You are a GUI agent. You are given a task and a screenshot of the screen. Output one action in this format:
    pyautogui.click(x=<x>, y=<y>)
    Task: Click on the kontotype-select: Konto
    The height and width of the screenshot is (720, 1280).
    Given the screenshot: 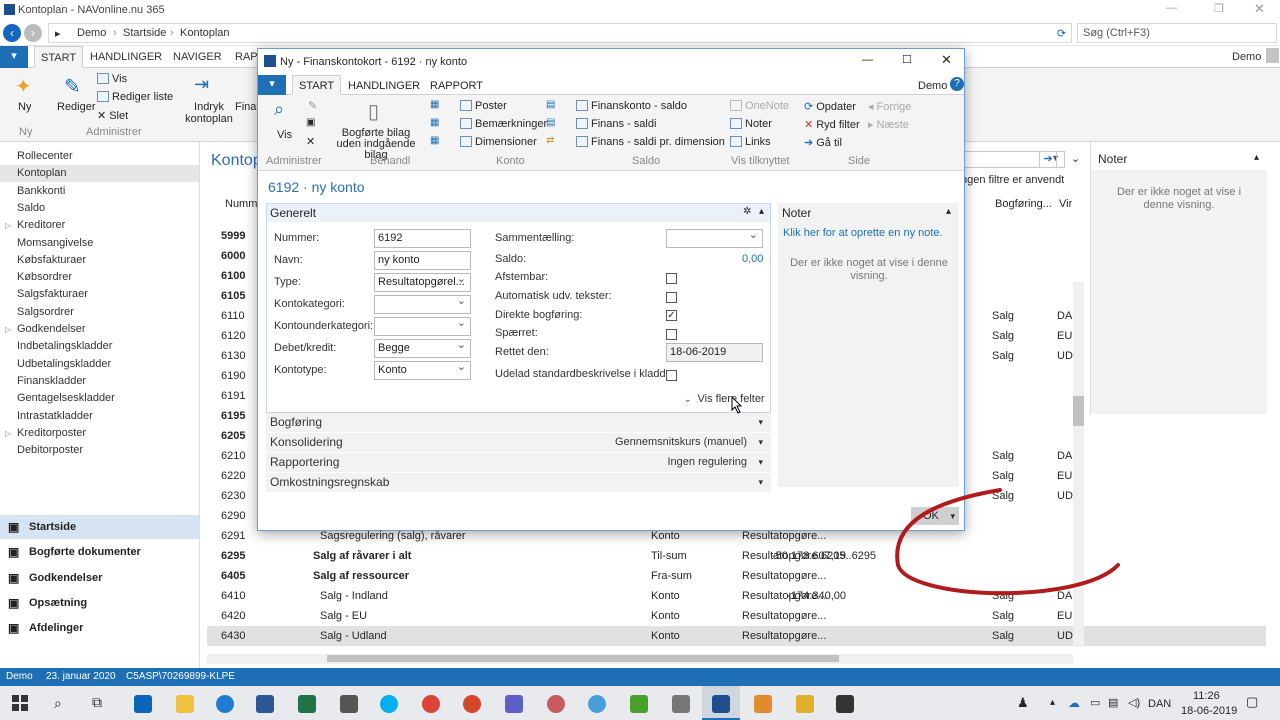 What is the action you would take?
    pyautogui.click(x=422, y=370)
    